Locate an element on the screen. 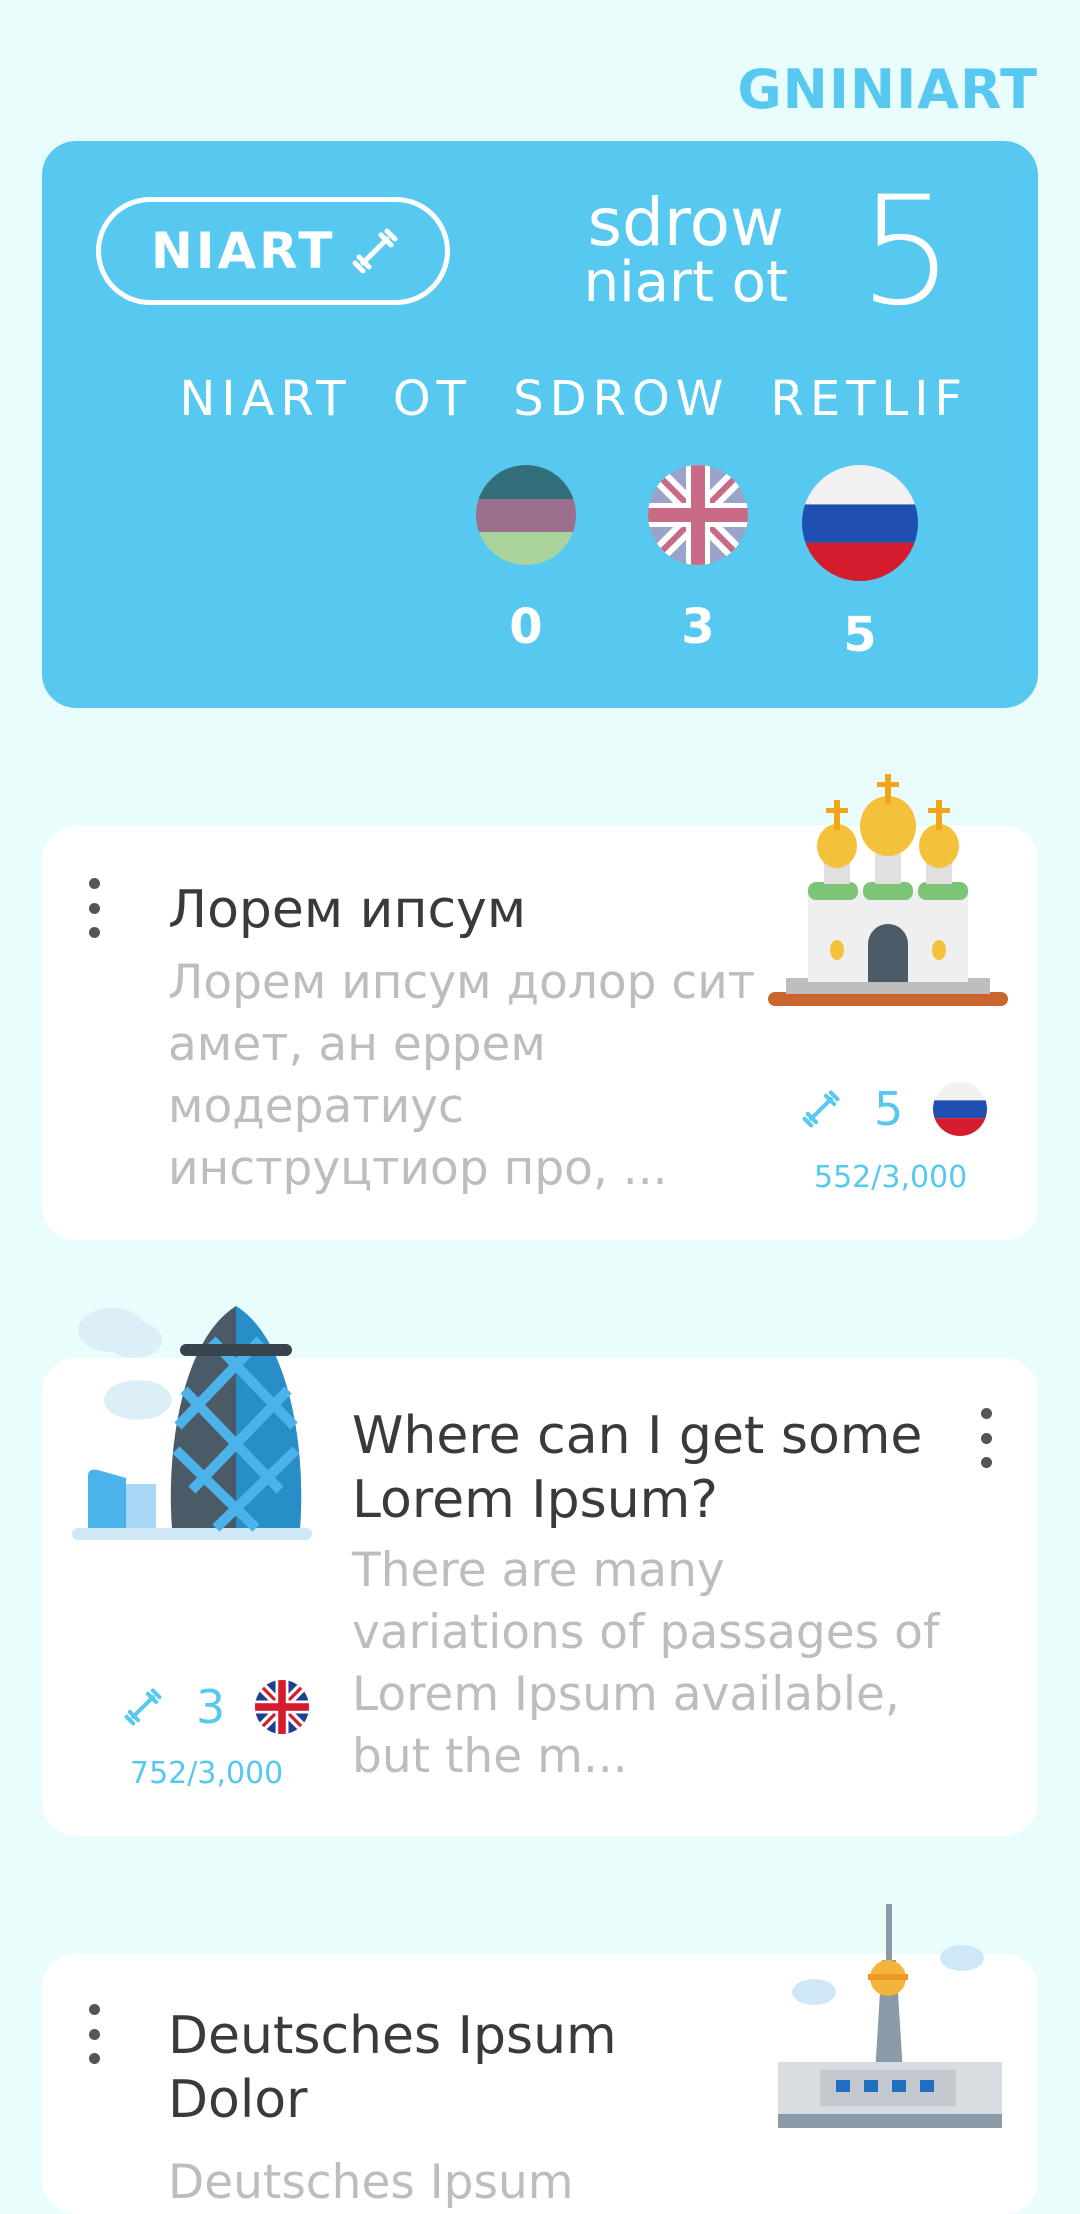 The width and height of the screenshot is (1080, 2214). language-filter: 0 3 5 is located at coordinates (540, 565).